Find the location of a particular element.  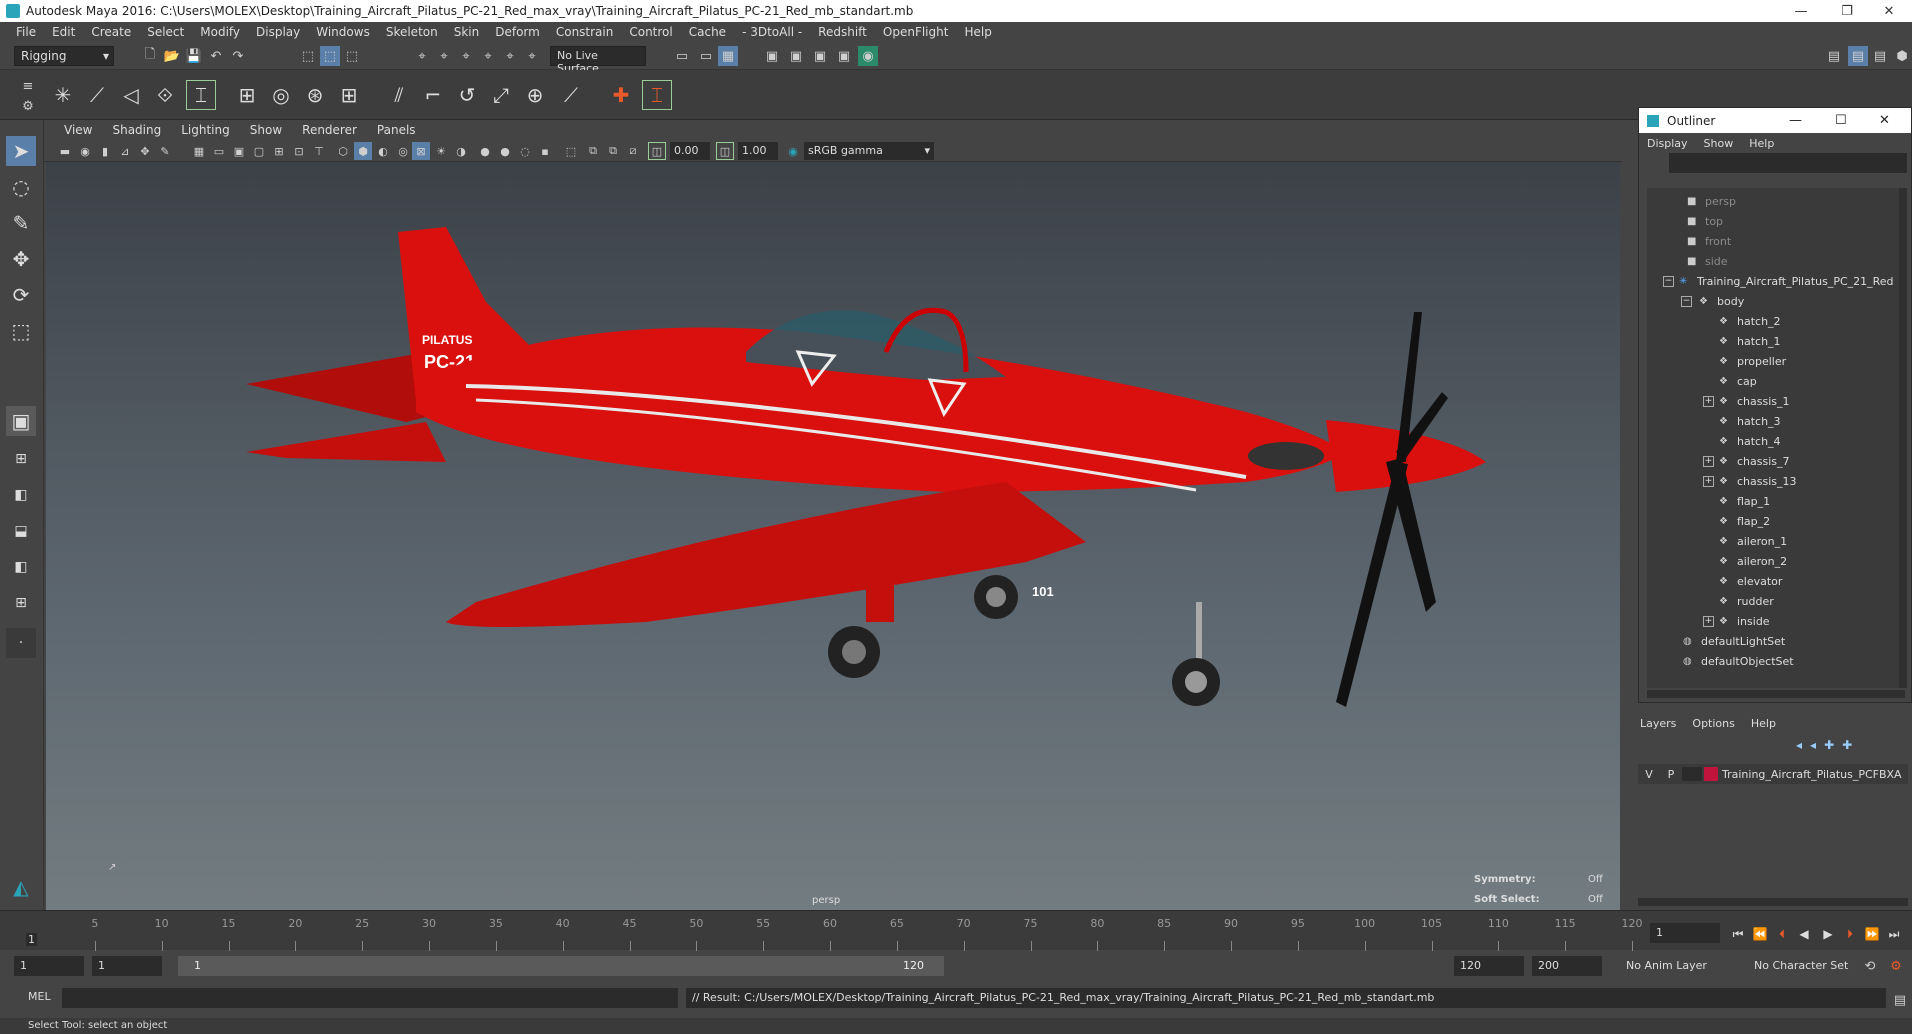

step-back-key-icon: ⏪ is located at coordinates (1760, 934).